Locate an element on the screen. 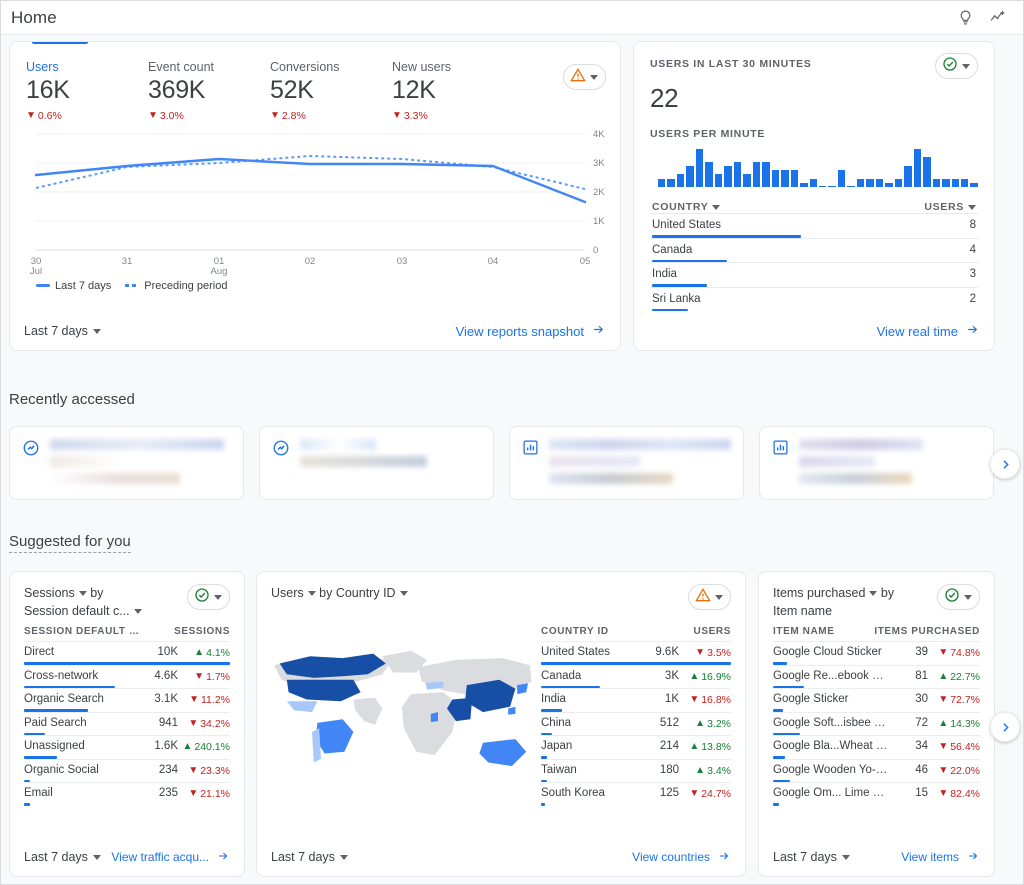  dimension-selector: Country ID is located at coordinates (372, 593).